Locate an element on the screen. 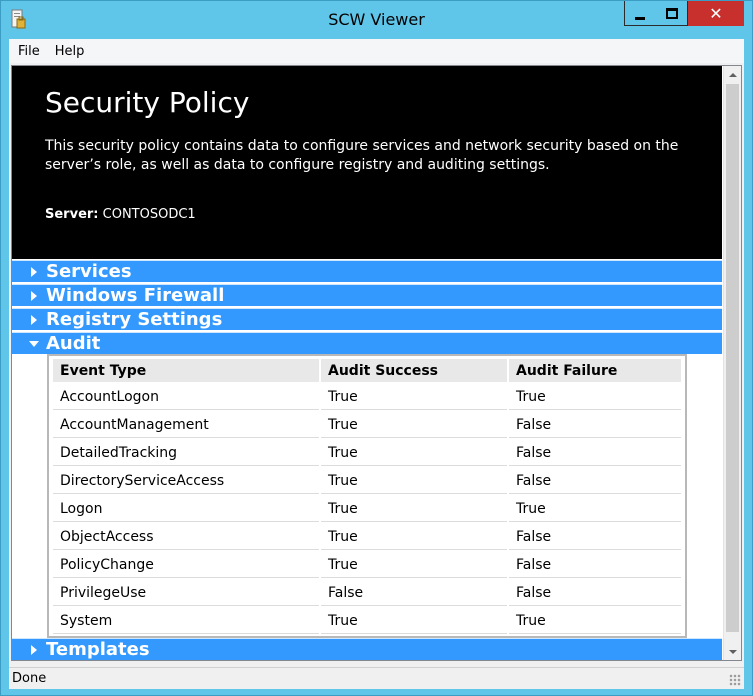 This screenshot has height=696, width=753. section-label: Registry Settings is located at coordinates (134, 319).